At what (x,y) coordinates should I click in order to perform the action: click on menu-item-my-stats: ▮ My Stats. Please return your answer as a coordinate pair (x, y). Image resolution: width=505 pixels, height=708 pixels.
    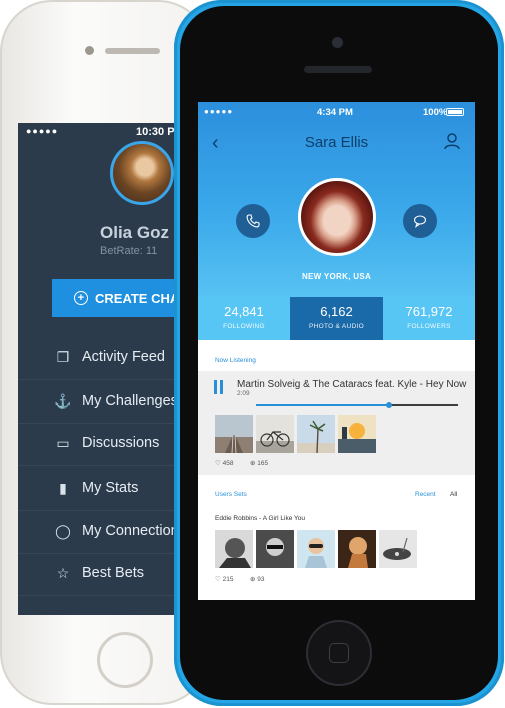
    Looking at the image, I should click on (105, 488).